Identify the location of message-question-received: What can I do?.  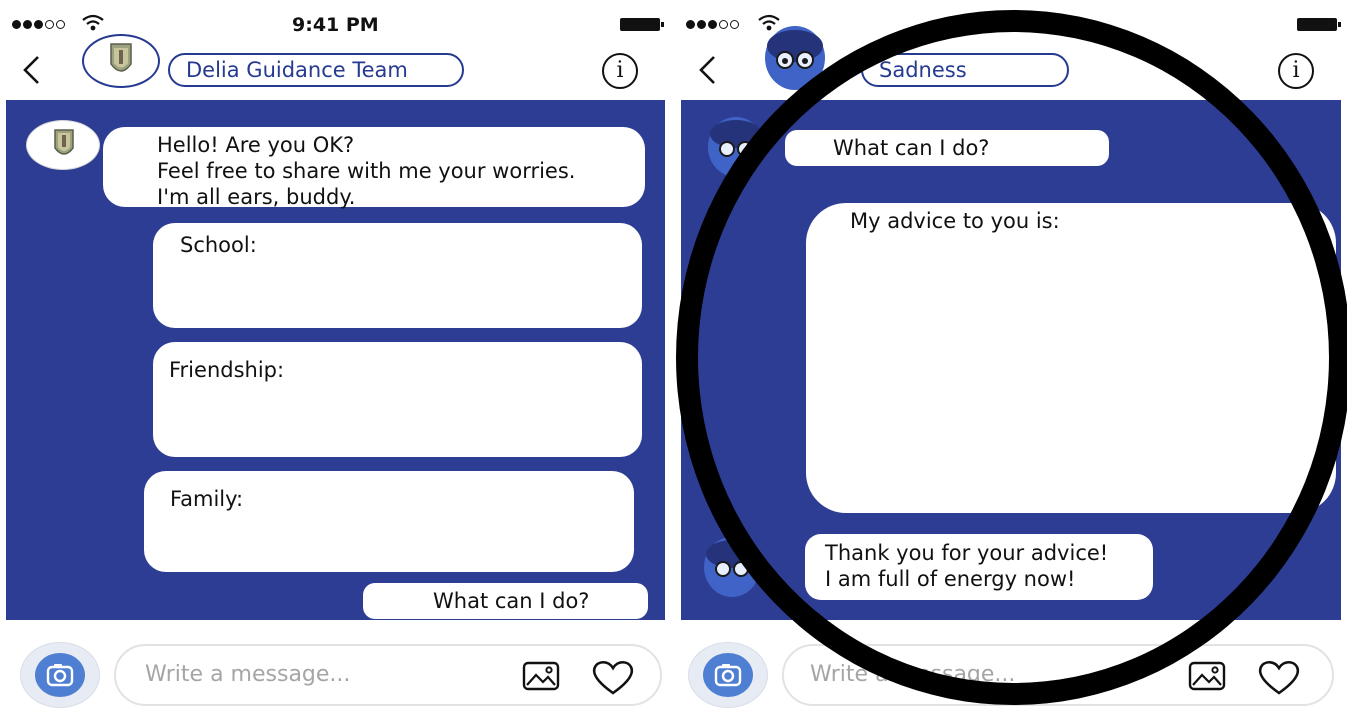
(947, 148).